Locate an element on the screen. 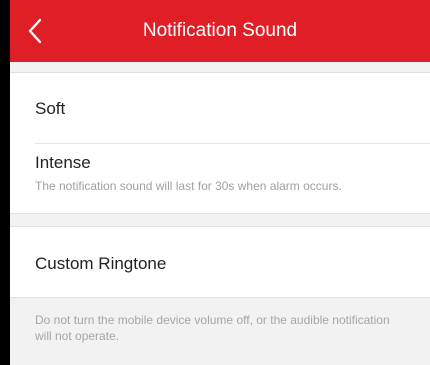 Image resolution: width=430 pixels, height=365 pixels. chevron-left-icon is located at coordinates (35, 31).